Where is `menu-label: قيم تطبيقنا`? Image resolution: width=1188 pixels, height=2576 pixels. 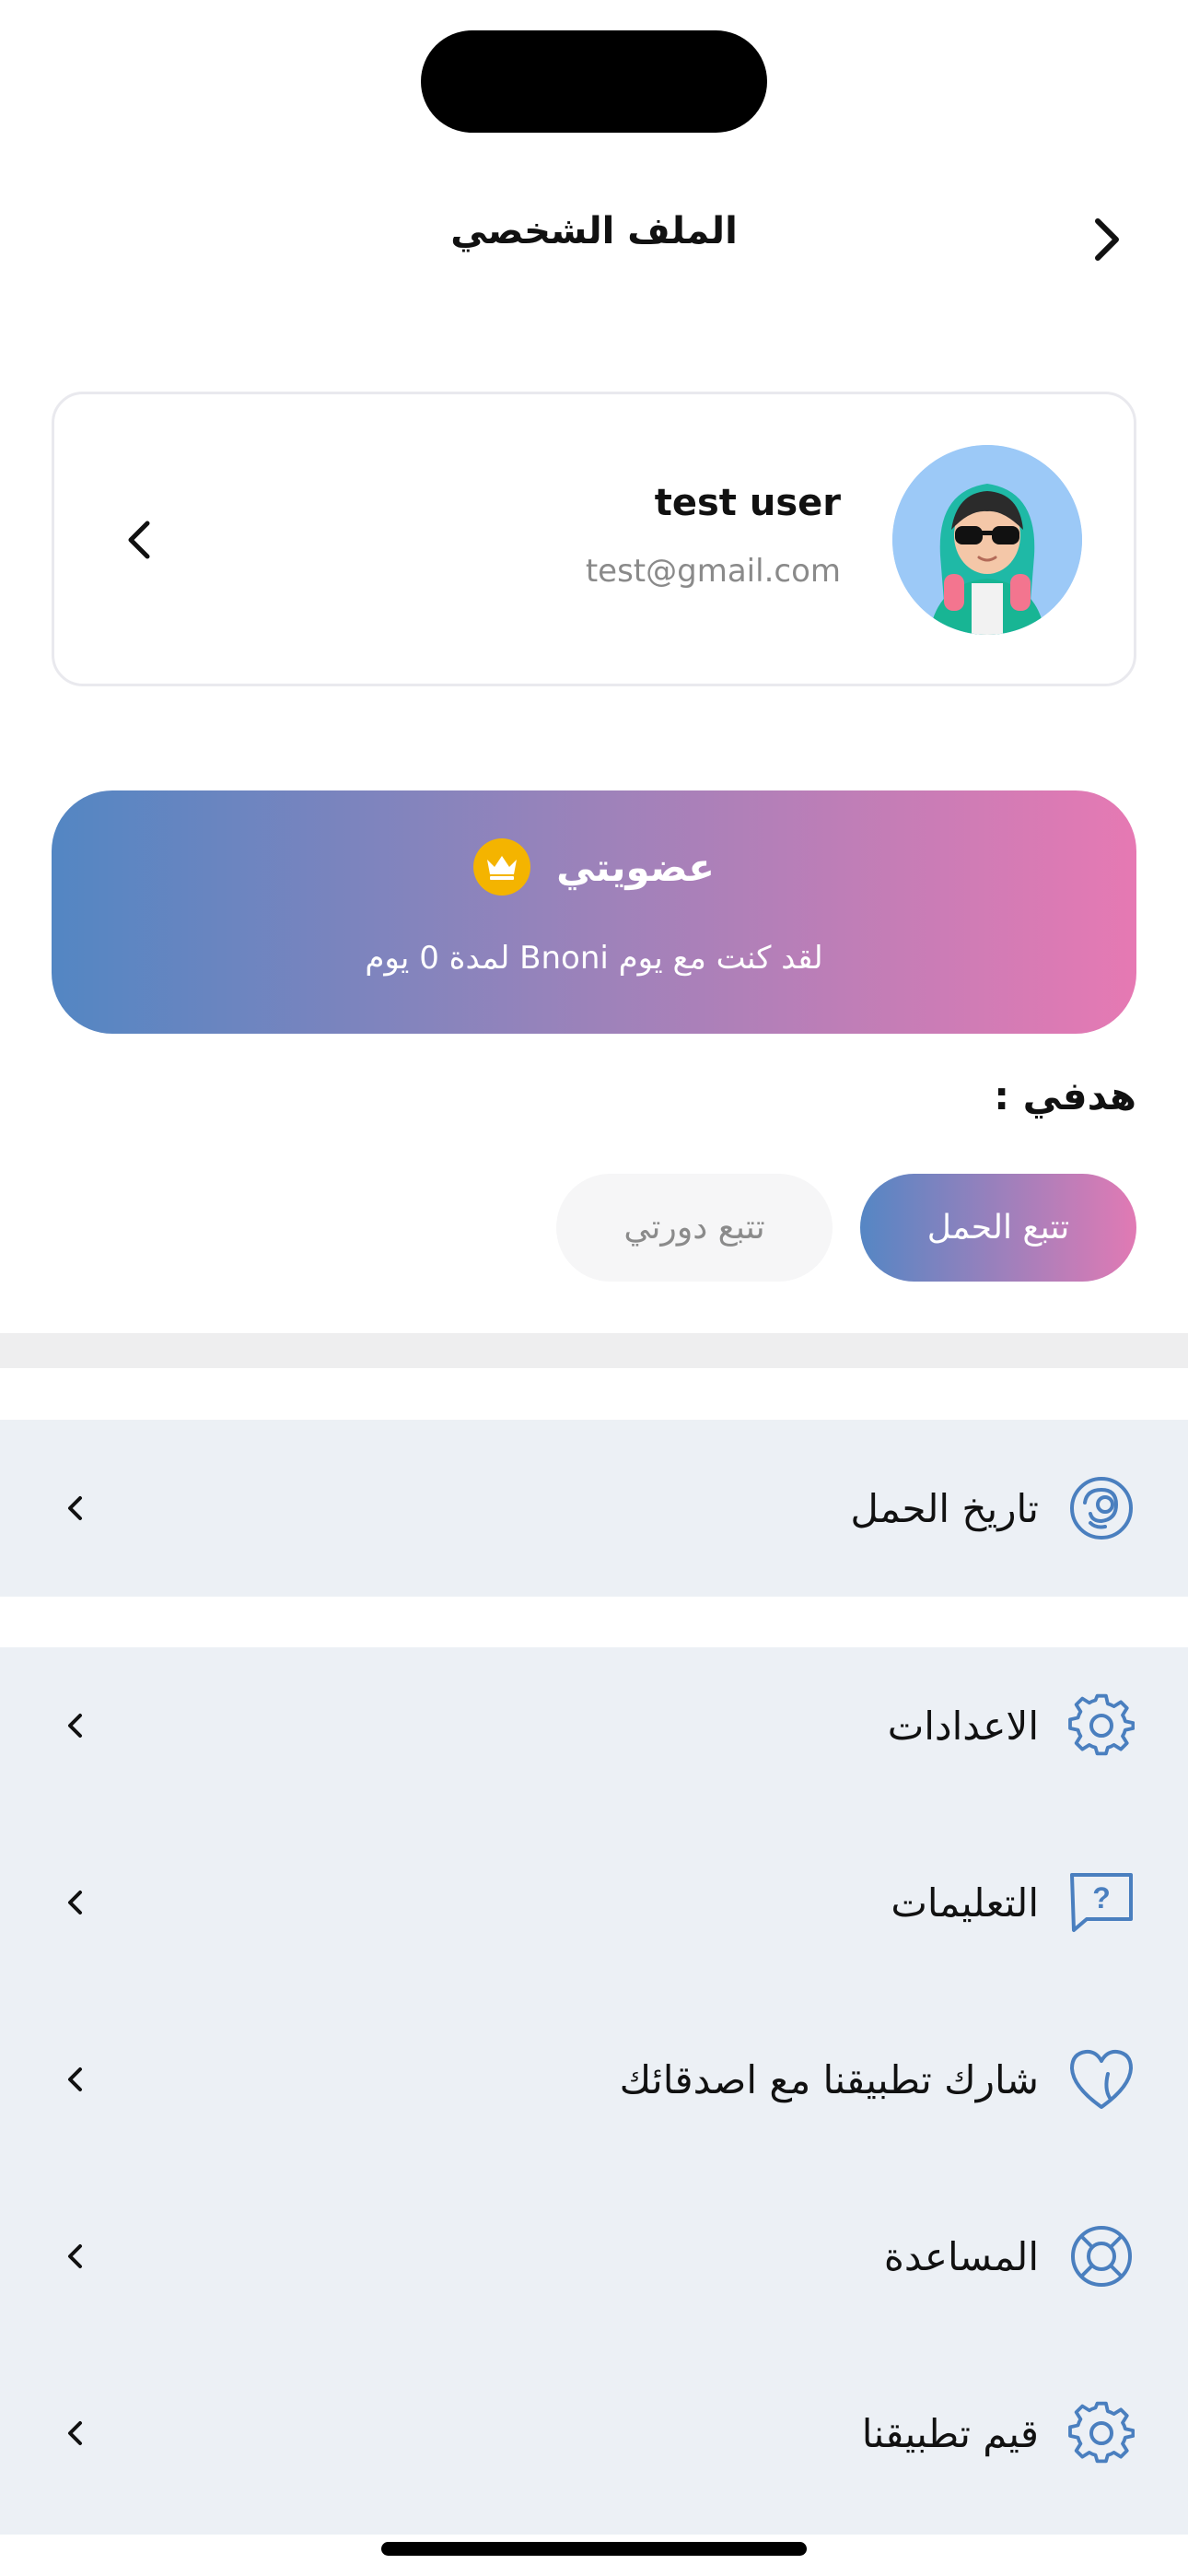 menu-label: قيم تطبيقنا is located at coordinates (950, 2433).